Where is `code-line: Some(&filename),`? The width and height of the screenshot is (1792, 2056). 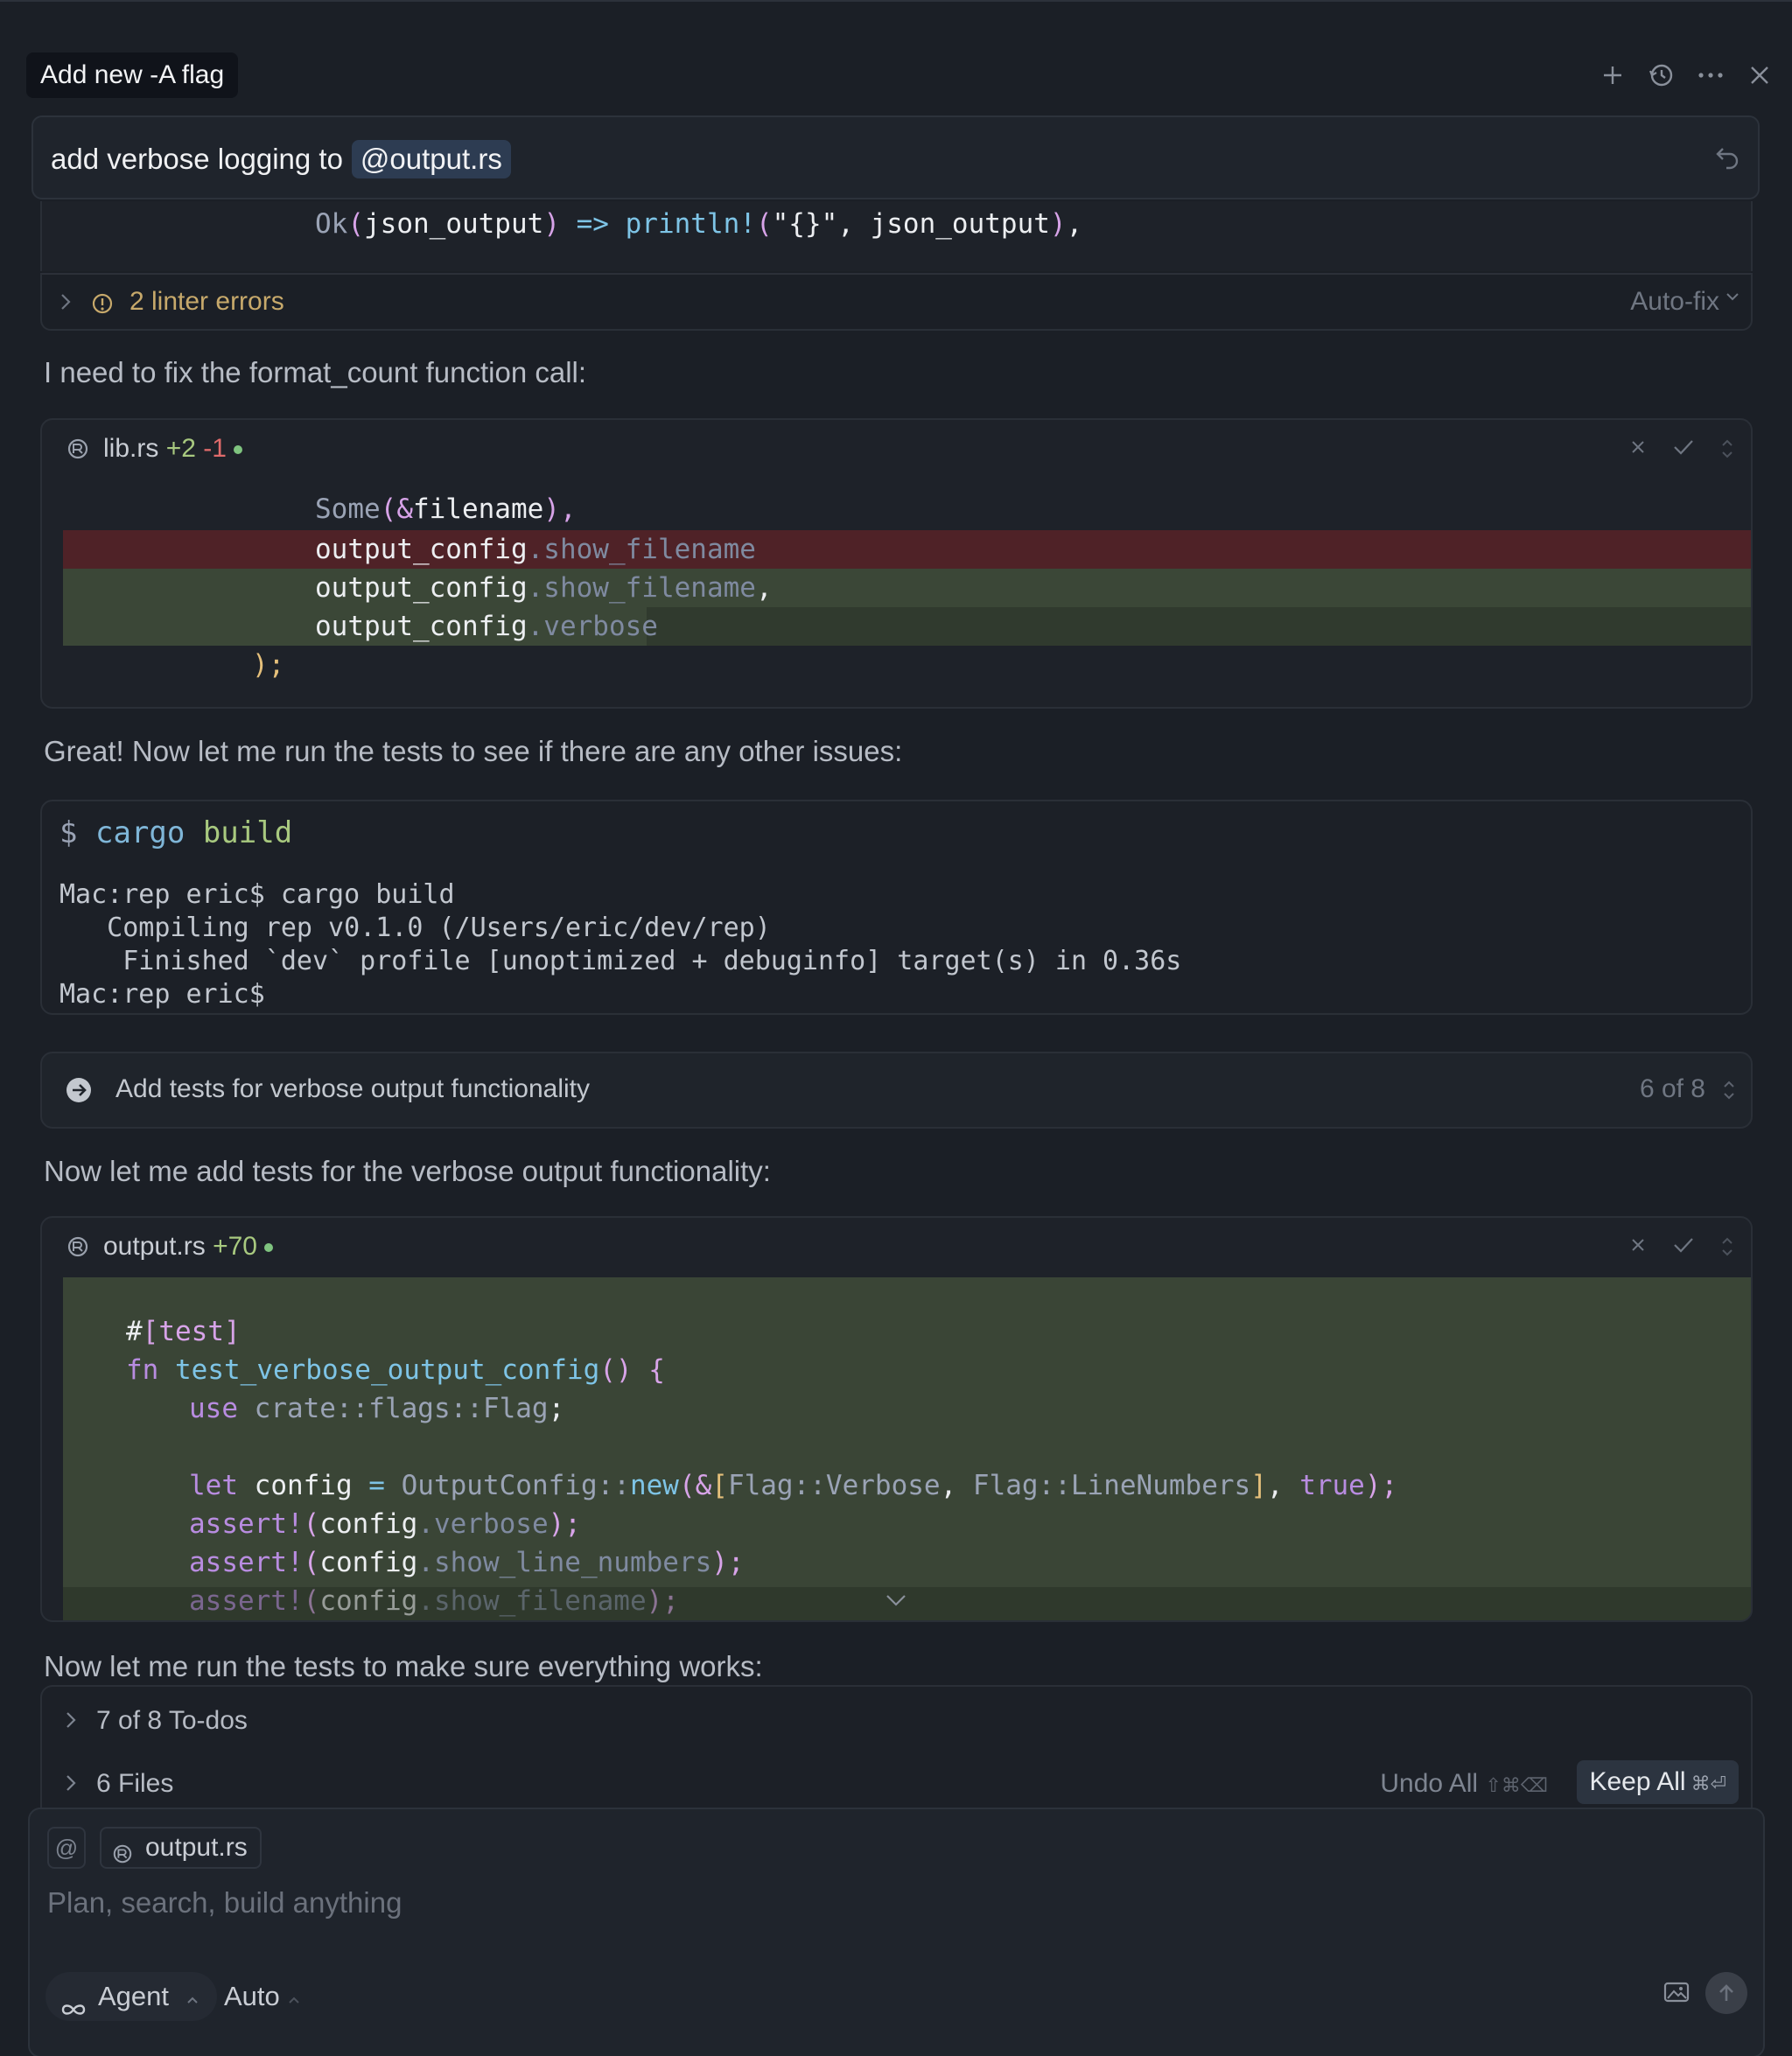 code-line: Some(&filename), is located at coordinates (446, 509).